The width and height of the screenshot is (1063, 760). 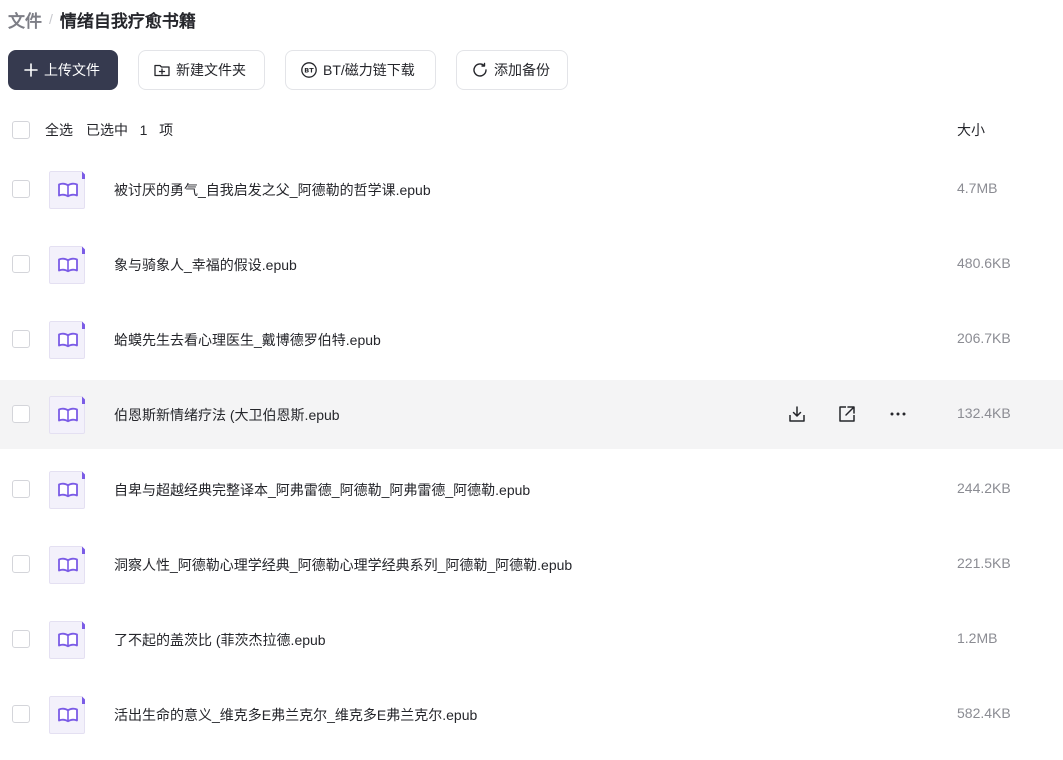 I want to click on toolbar: 上传文件 新建文件夹 BT BT/磁力链下载 添加备份, so click(x=288, y=70).